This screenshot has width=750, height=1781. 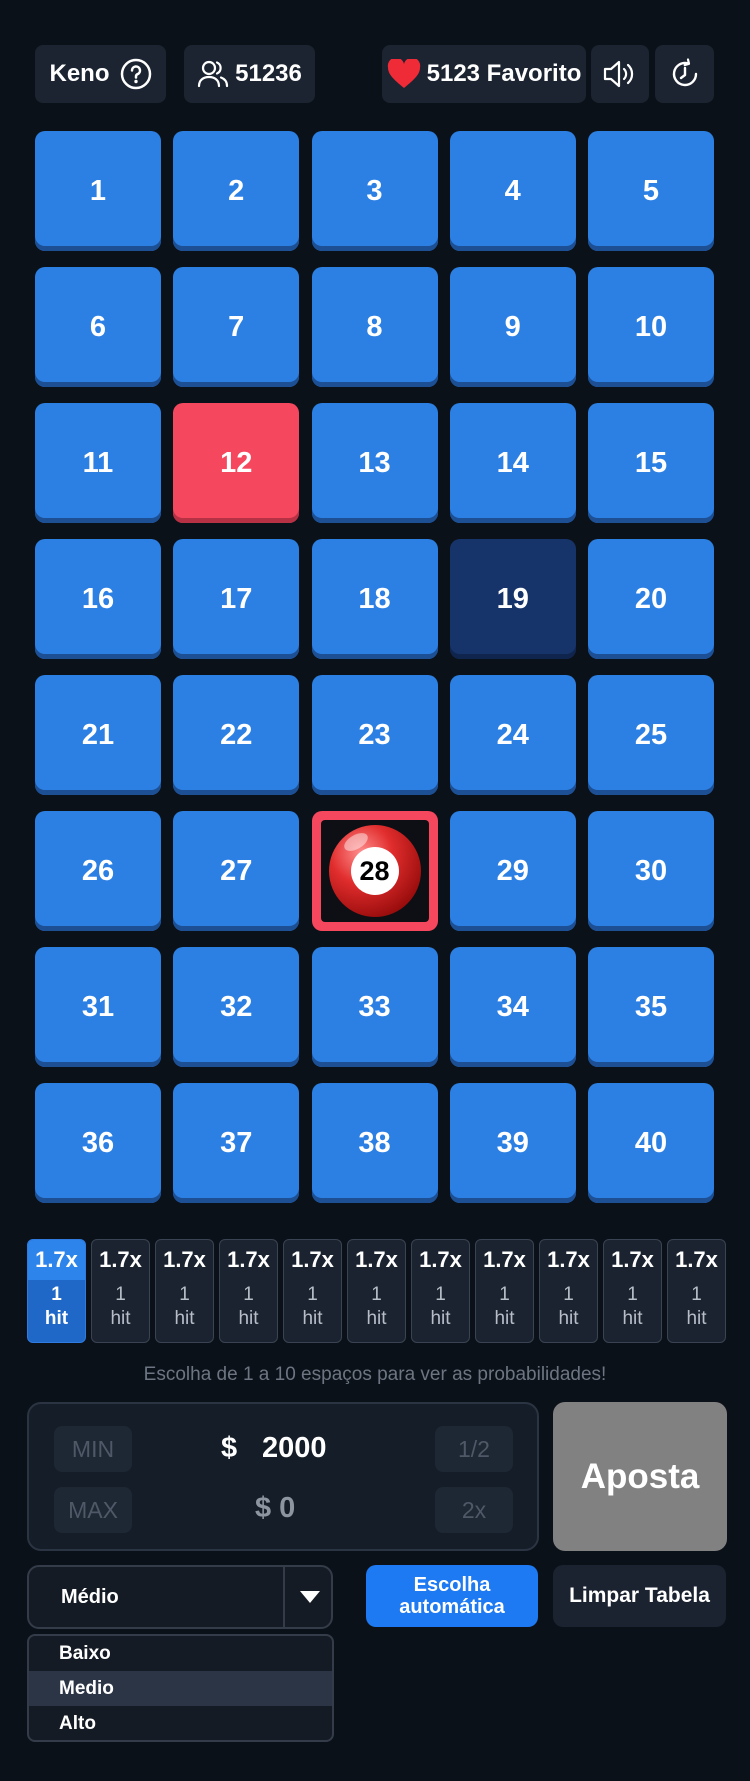 What do you see at coordinates (640, 1476) in the screenshot?
I see `place-bet-button: Aposta` at bounding box center [640, 1476].